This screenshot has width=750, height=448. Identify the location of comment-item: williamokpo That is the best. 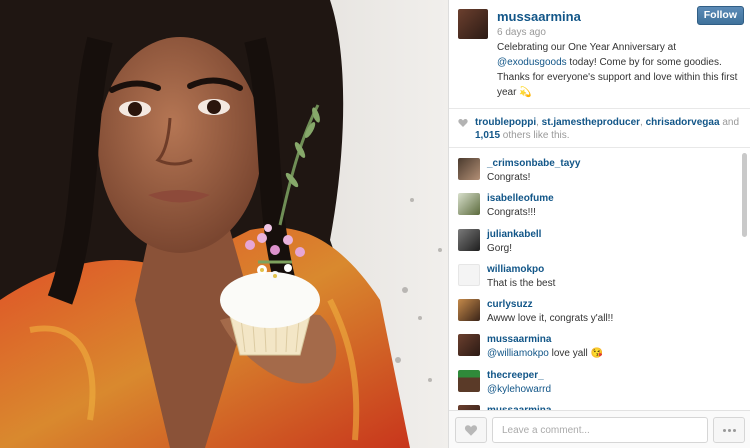
(599, 273).